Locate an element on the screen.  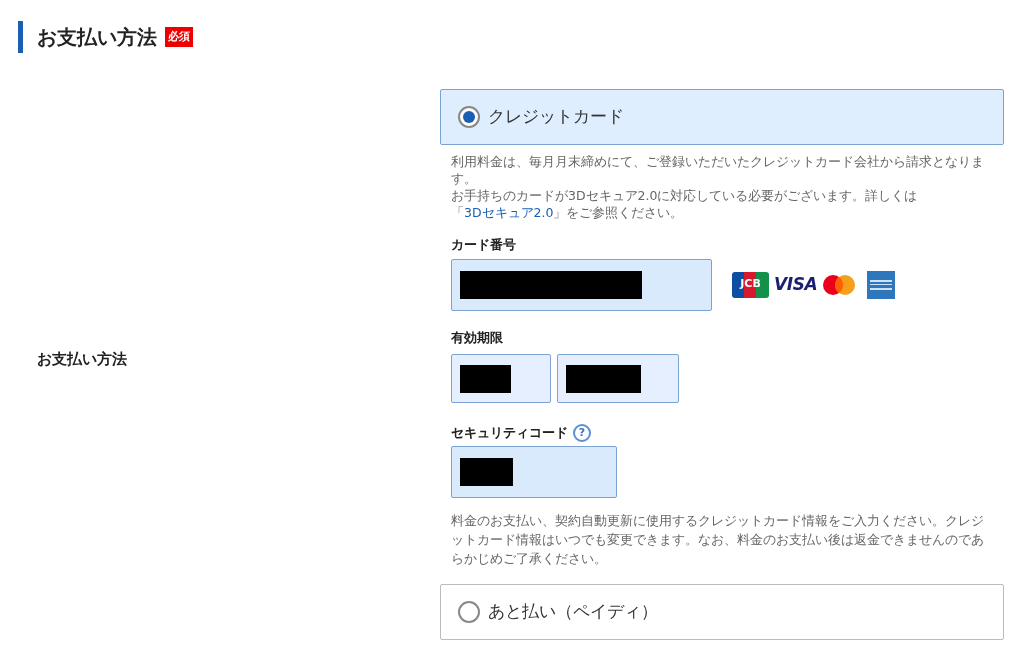
payment-option: クレジットカード is located at coordinates (722, 117).